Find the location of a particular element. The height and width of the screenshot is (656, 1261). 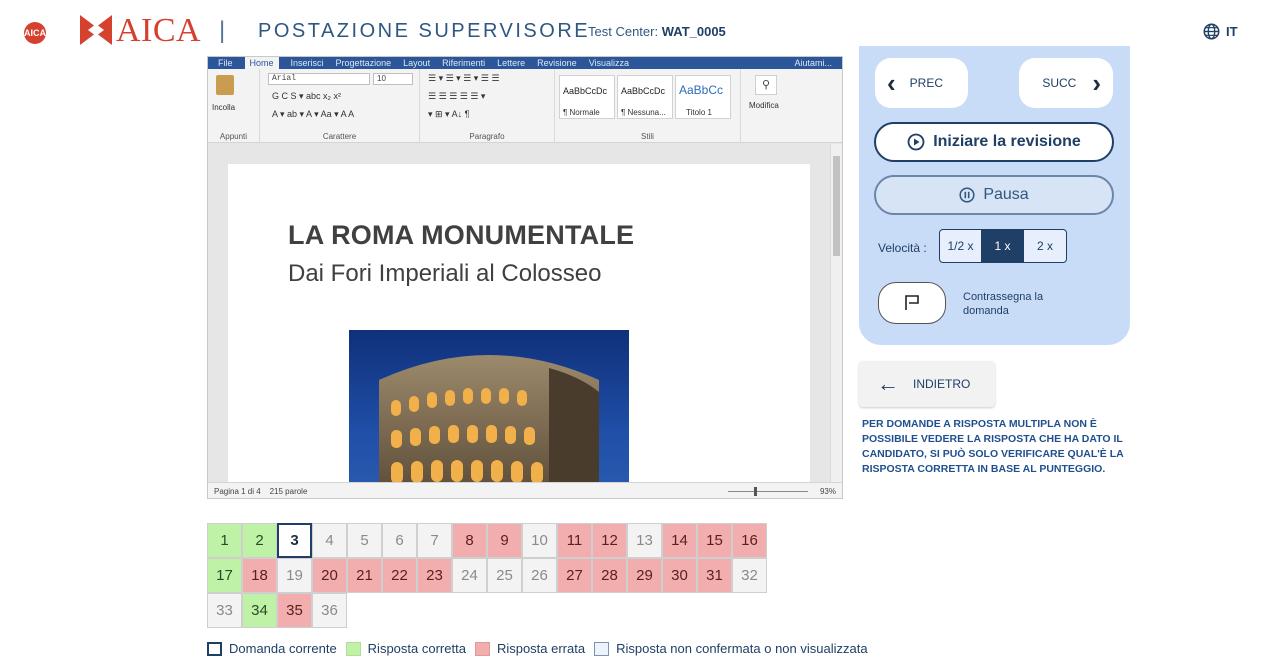

group-label-appunti: Appunti is located at coordinates (233, 136).